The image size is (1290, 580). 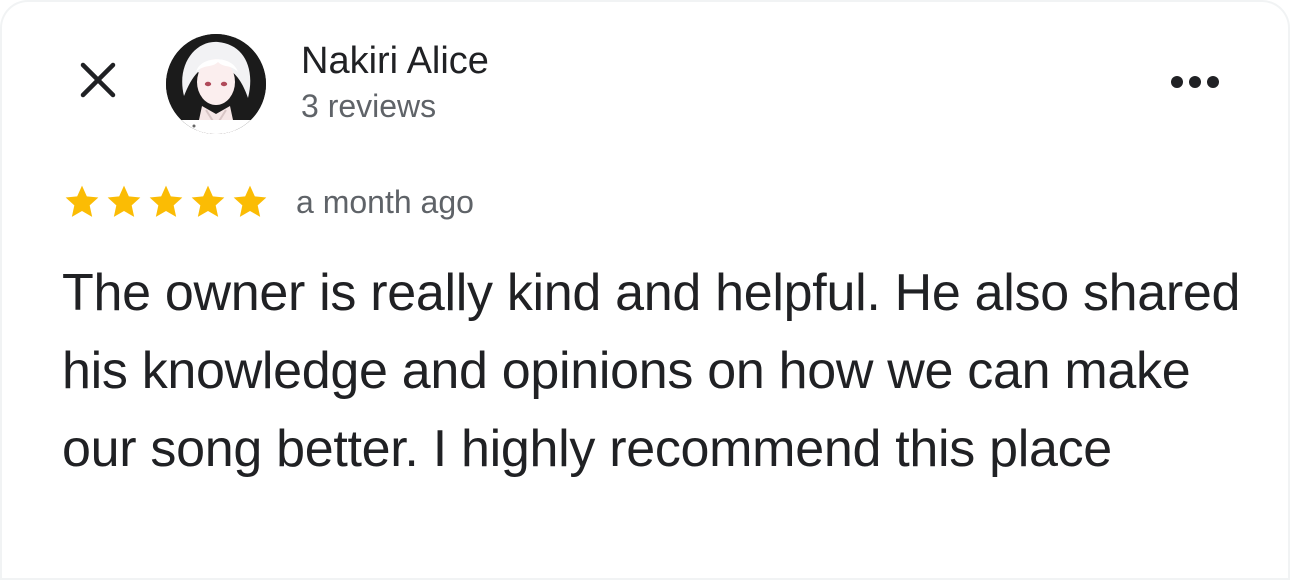 I want to click on more-horiz-icon, so click(x=1195, y=82).